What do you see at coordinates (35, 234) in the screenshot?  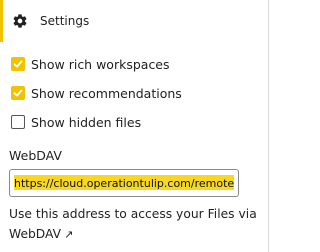 I see `webdav-link-label: WebDAV` at bounding box center [35, 234].